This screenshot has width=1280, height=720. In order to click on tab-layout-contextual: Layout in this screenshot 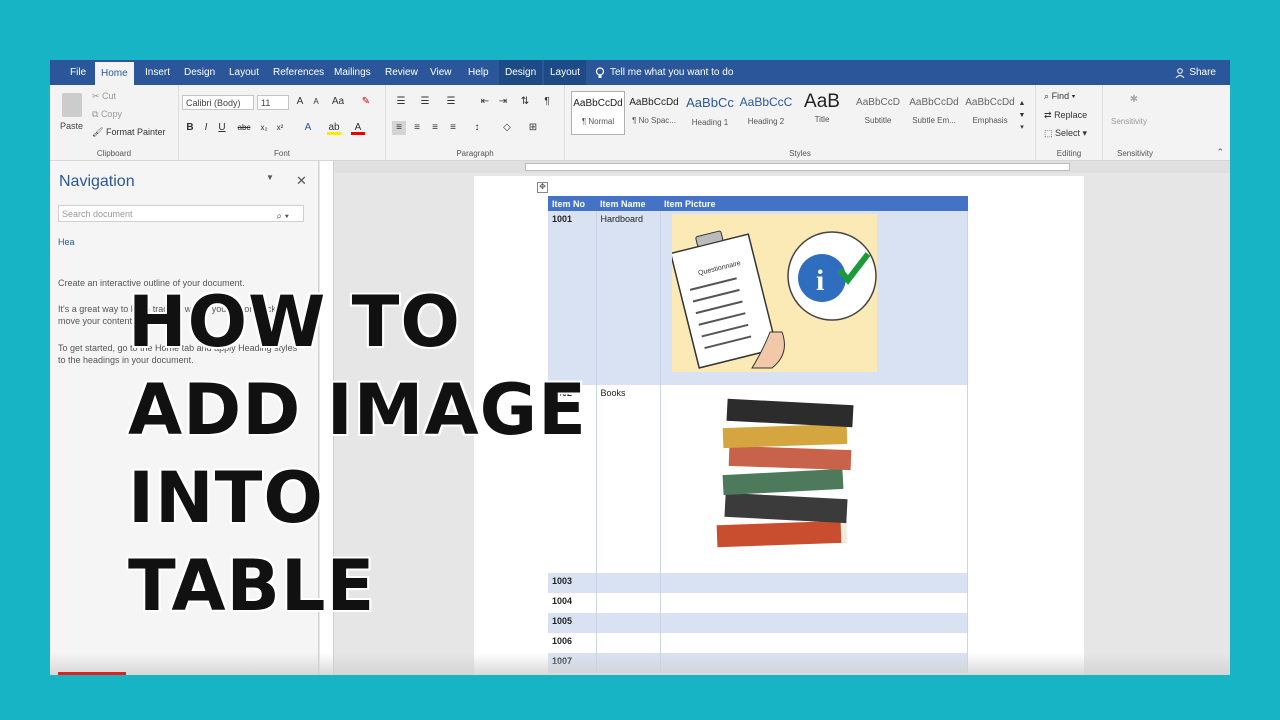, I will do `click(565, 72)`.